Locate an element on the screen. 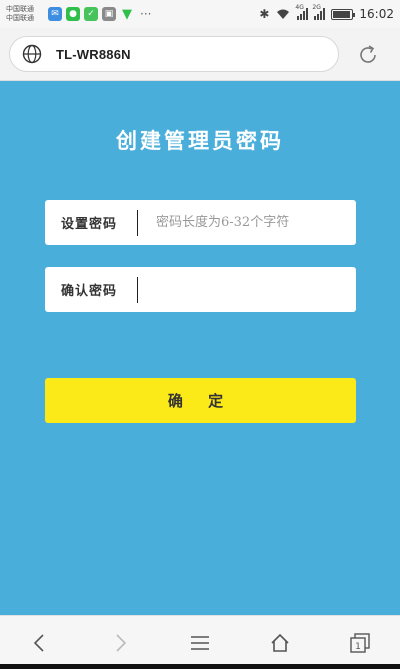  message-icon: ✓ is located at coordinates (91, 14).